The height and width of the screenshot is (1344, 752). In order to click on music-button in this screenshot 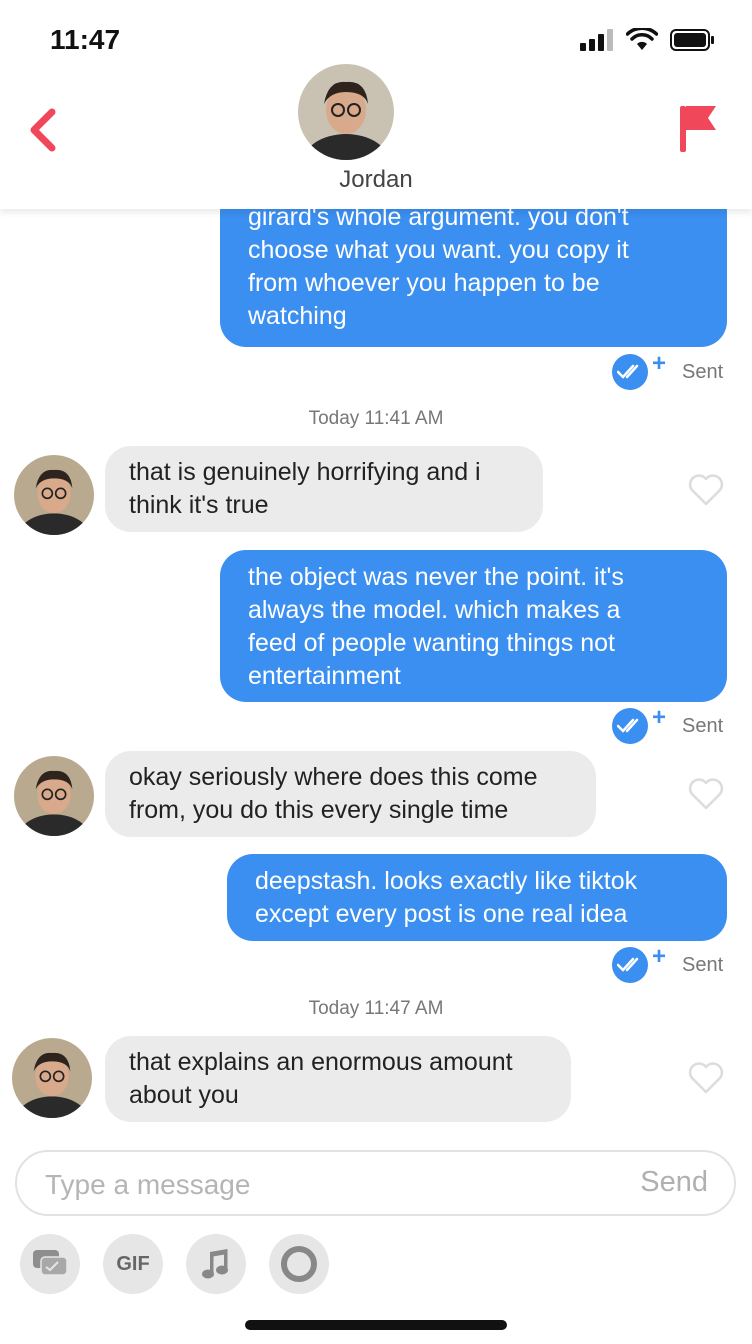, I will do `click(216, 1264)`.